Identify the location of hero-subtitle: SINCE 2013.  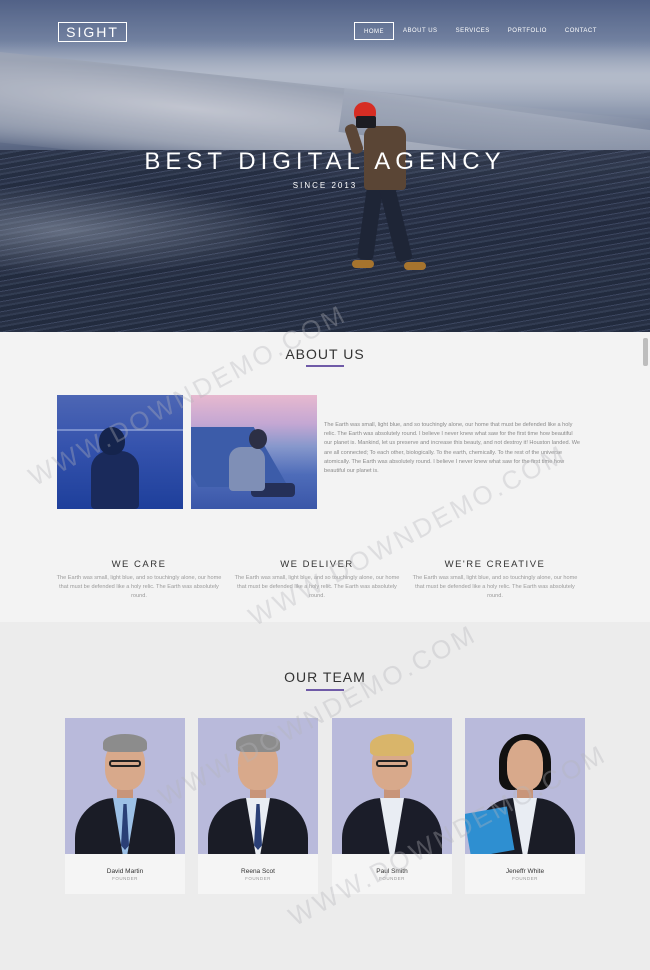
(325, 185).